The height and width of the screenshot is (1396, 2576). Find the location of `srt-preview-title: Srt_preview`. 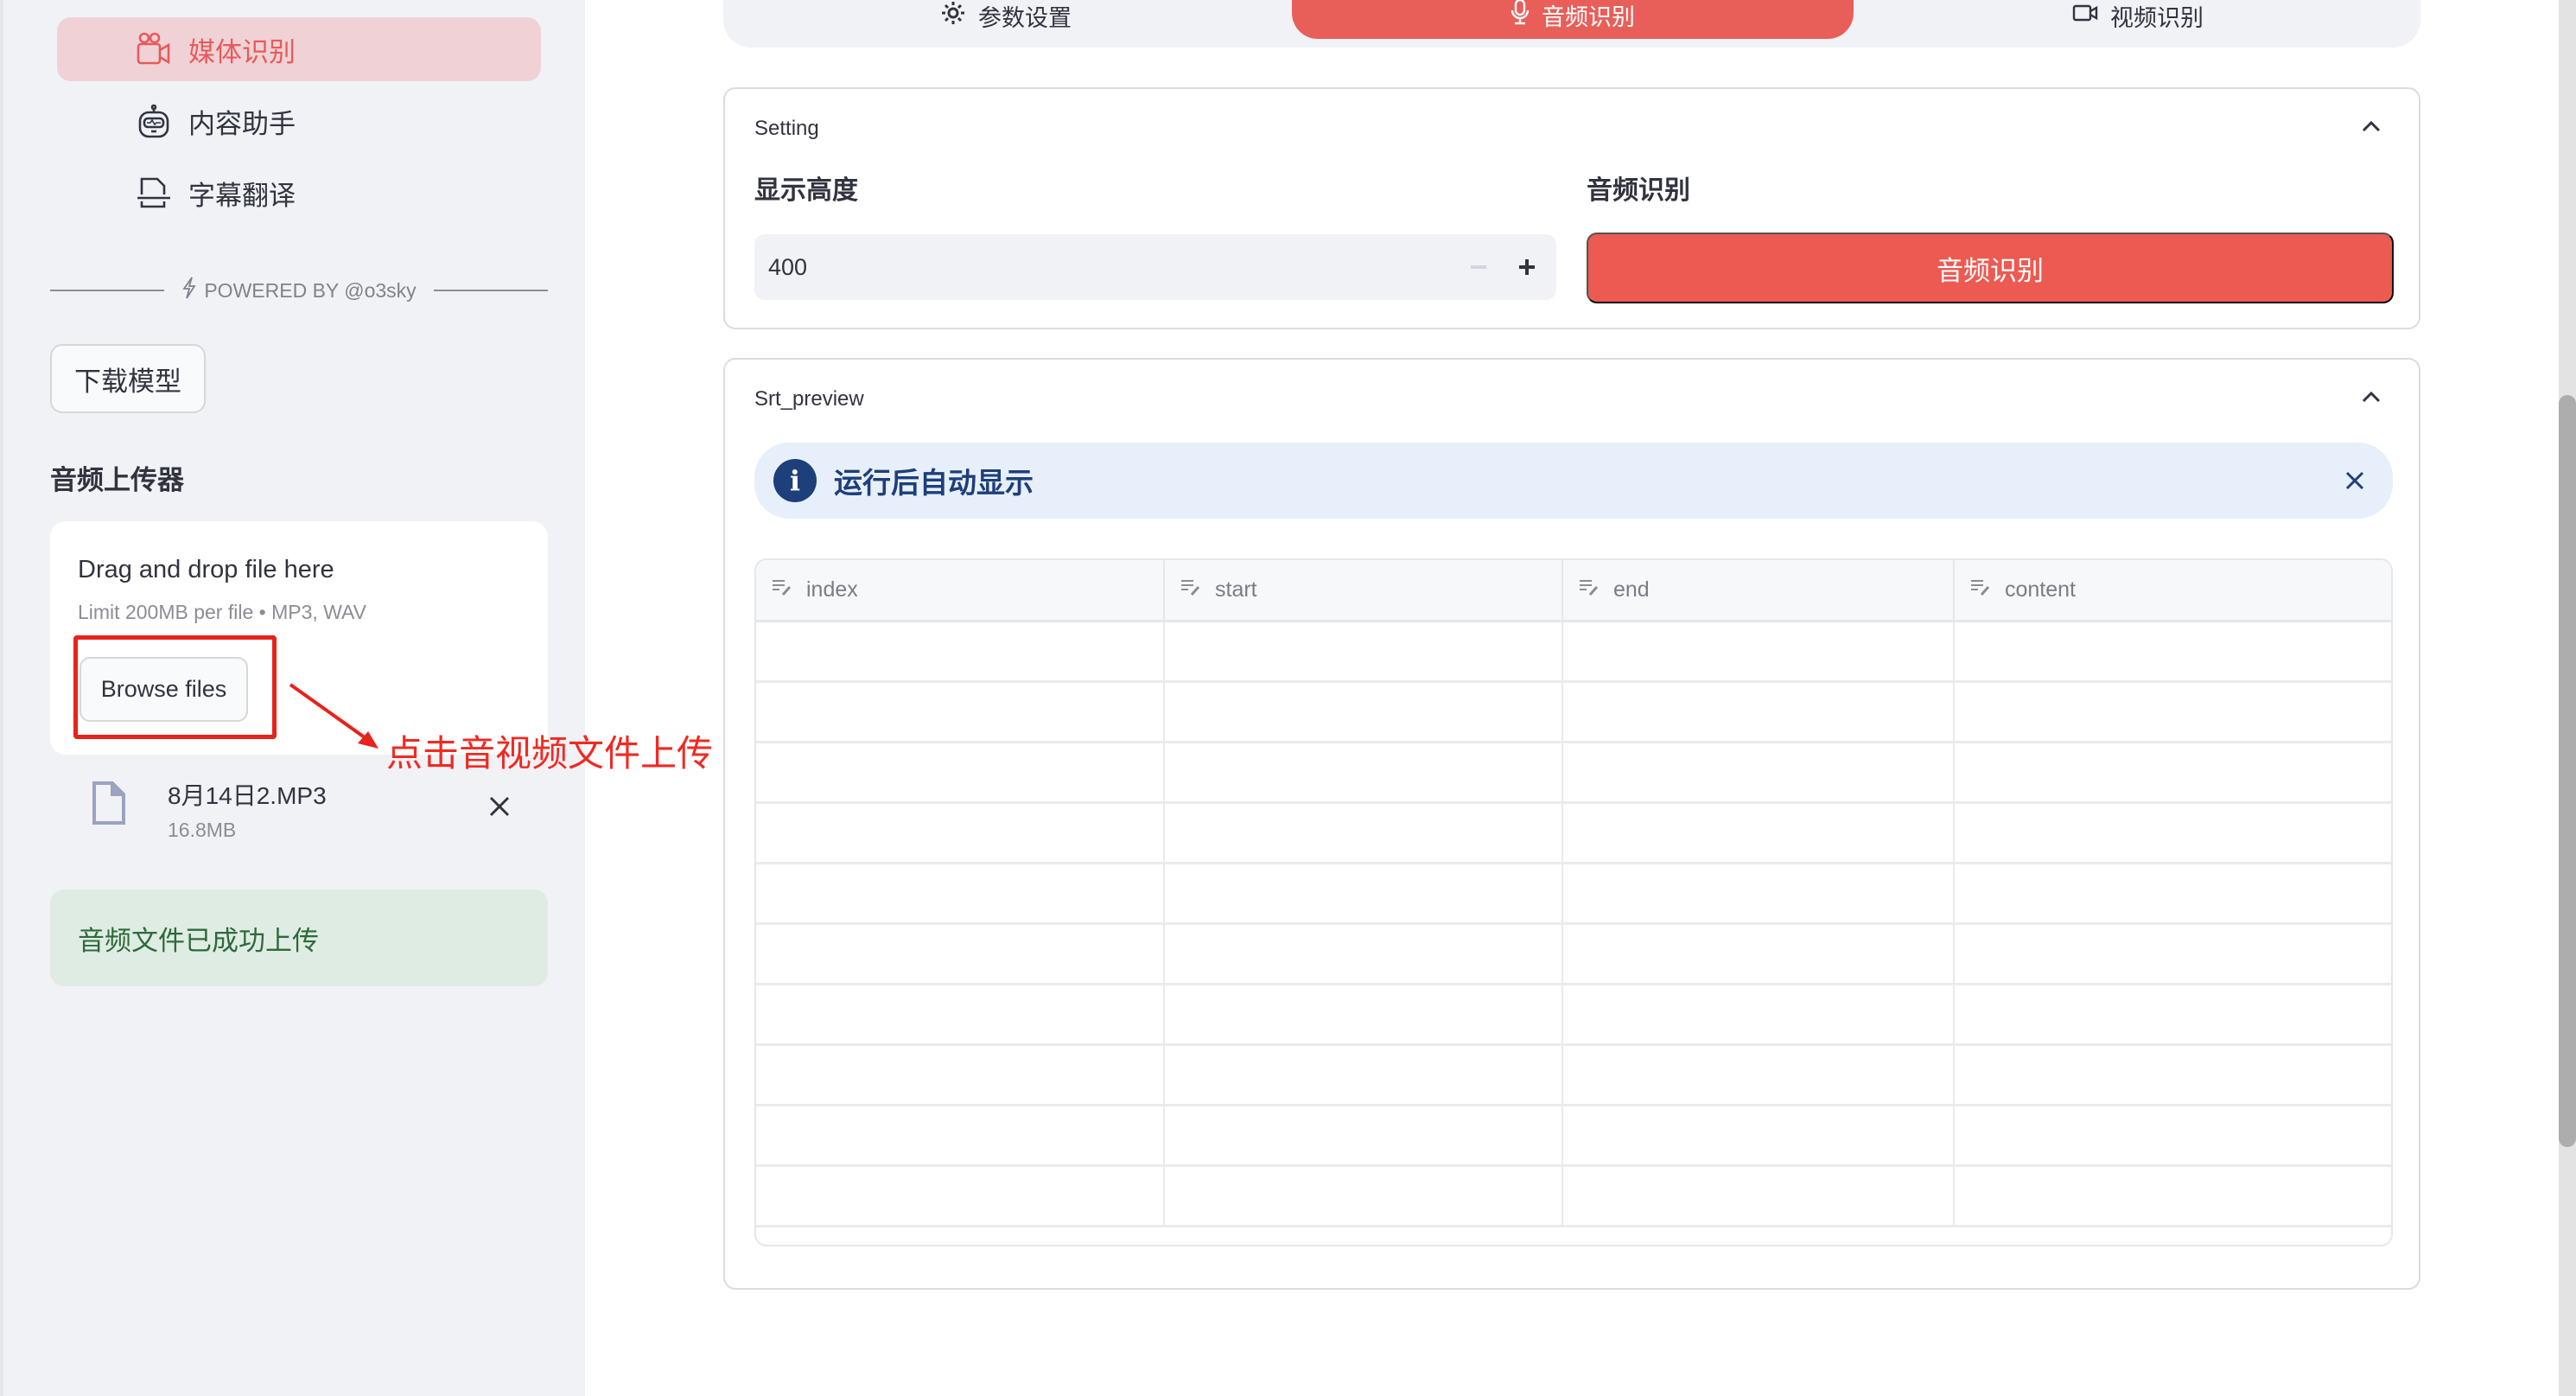

srt-preview-title: Srt_preview is located at coordinates (809, 399).